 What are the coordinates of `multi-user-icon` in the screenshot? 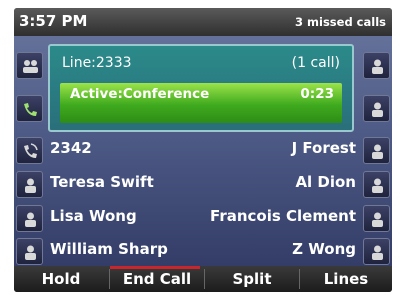 It's located at (30, 66).